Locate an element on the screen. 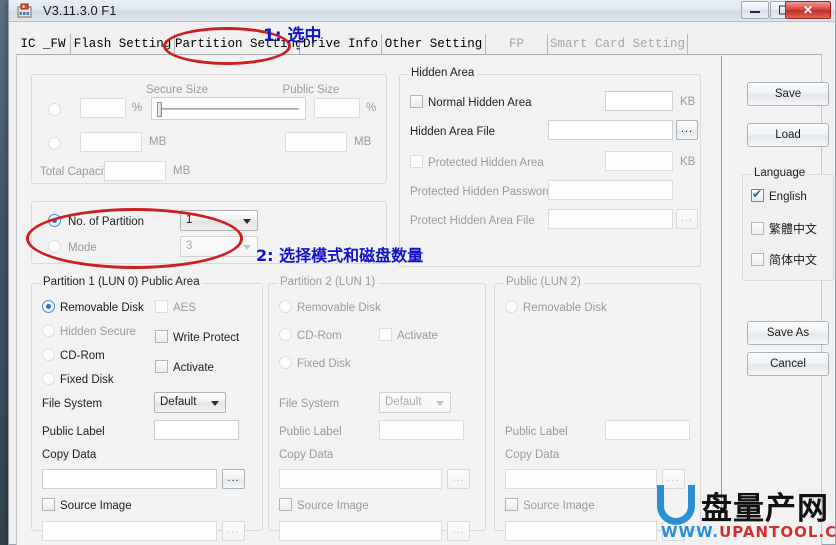 This screenshot has width=836, height=545. watermark: 盘量产网 WWW.UPANTOOL.COM is located at coordinates (745, 512).